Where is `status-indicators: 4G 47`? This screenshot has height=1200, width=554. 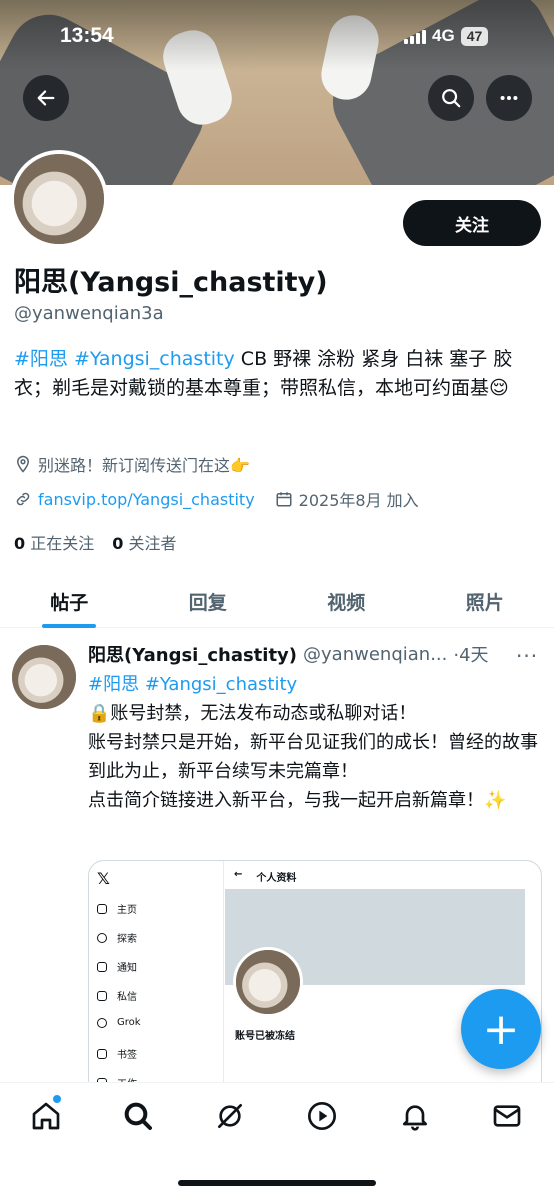 status-indicators: 4G 47 is located at coordinates (446, 36).